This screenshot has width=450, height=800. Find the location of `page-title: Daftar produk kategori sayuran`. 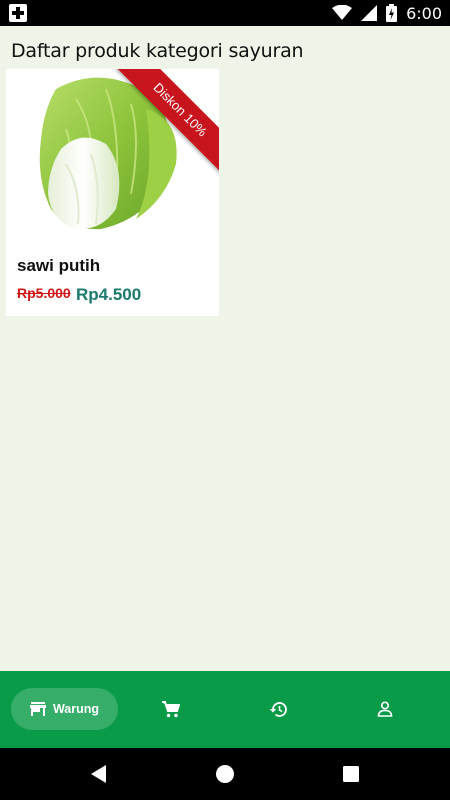

page-title: Daftar produk kategori sayuran is located at coordinates (157, 51).